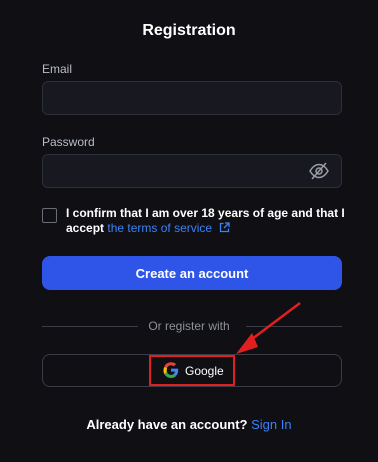 The image size is (378, 462). What do you see at coordinates (271, 424) in the screenshot?
I see `signin-link: Sign In` at bounding box center [271, 424].